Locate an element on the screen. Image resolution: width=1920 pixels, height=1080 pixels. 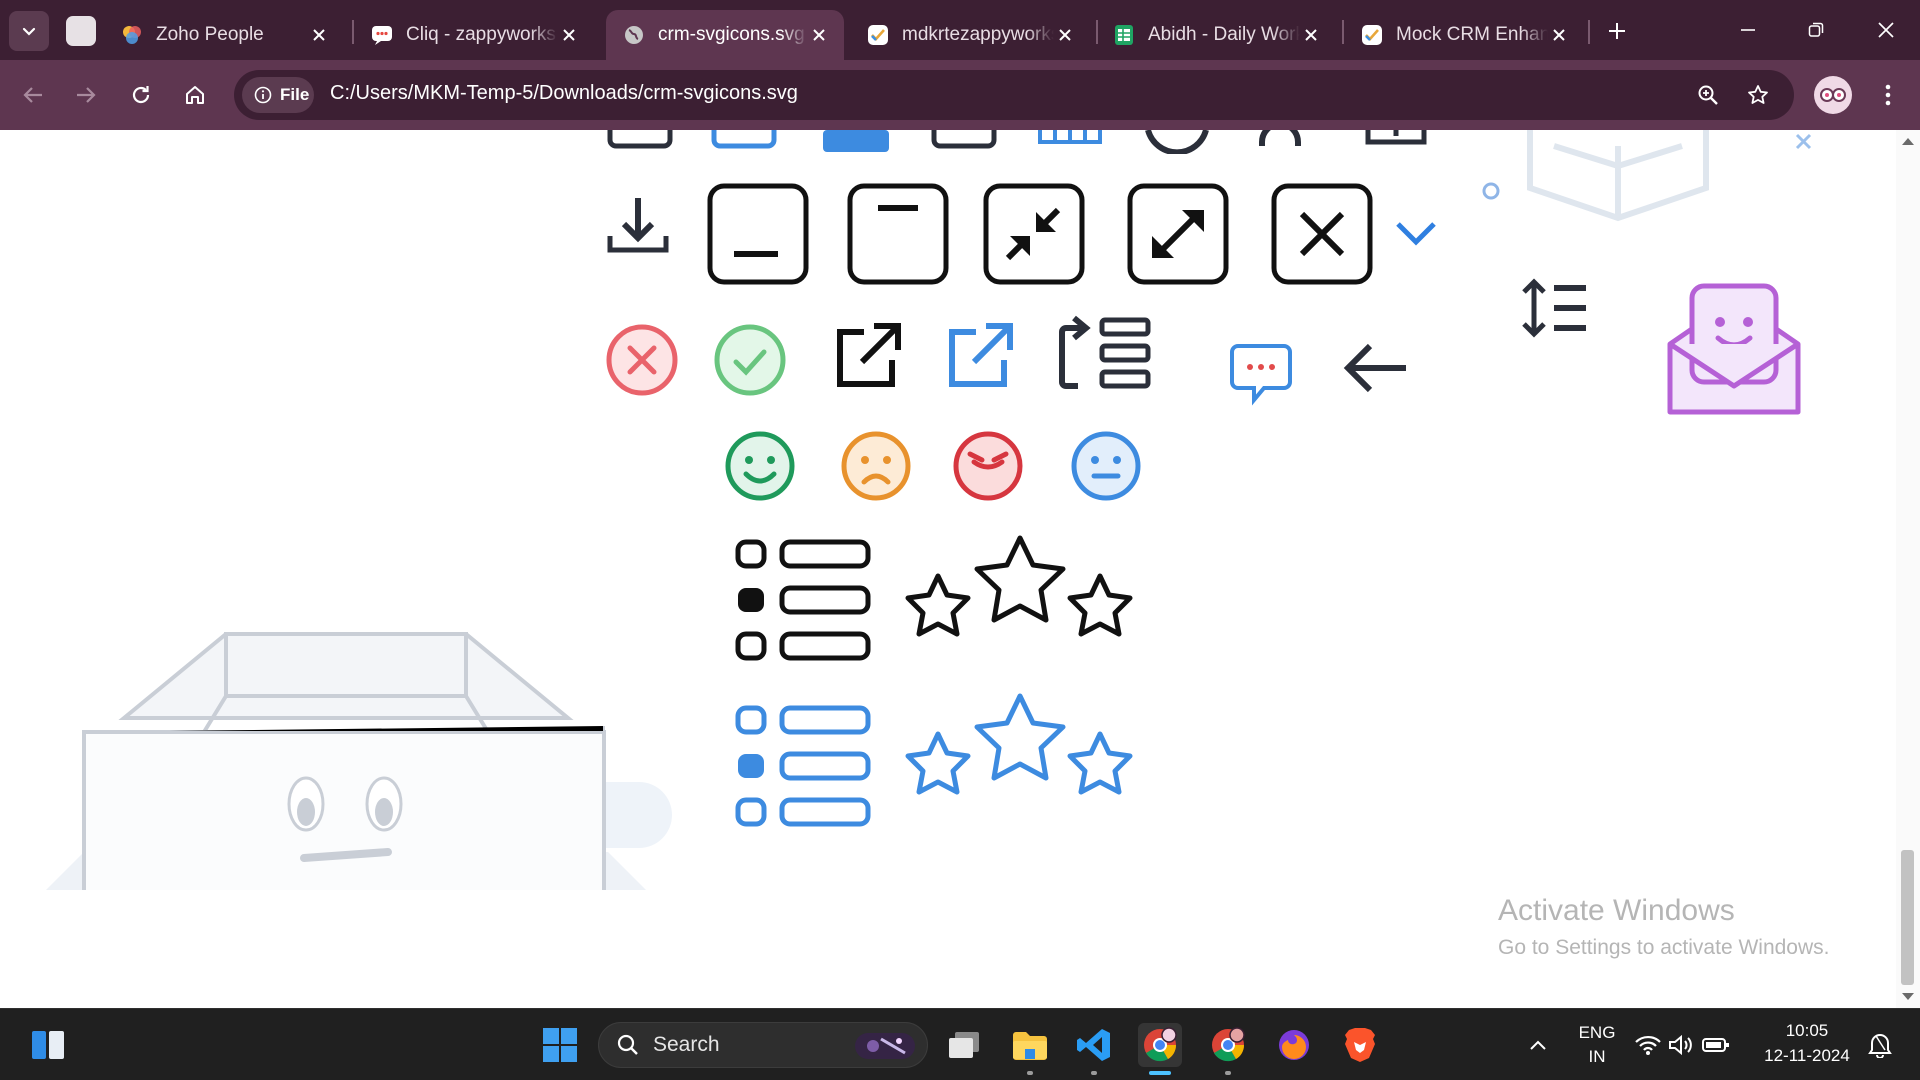
minimize-button is located at coordinates (1748, 30).